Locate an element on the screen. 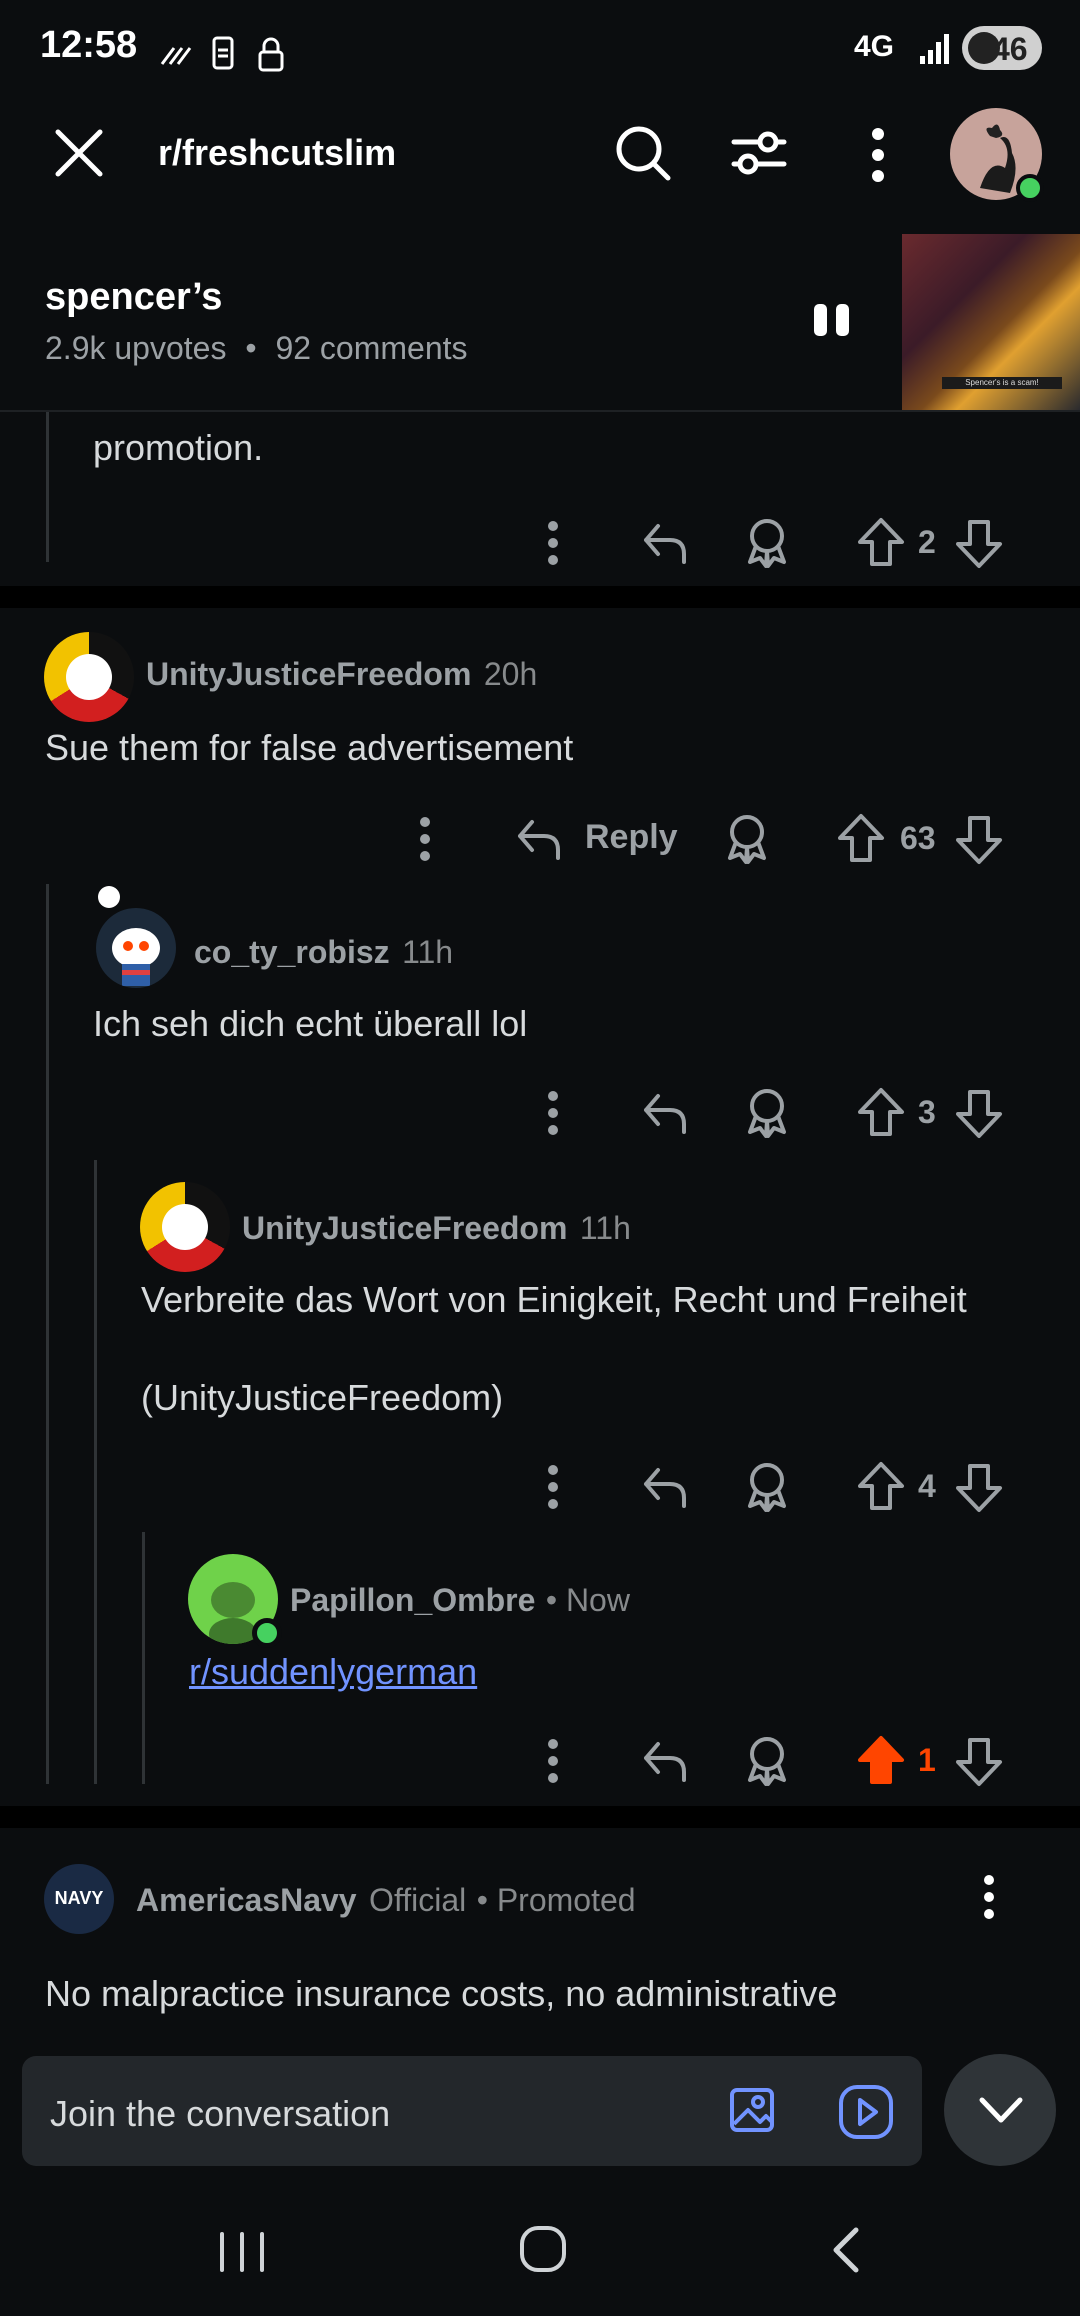  chevron-down-icon is located at coordinates (1001, 2110).